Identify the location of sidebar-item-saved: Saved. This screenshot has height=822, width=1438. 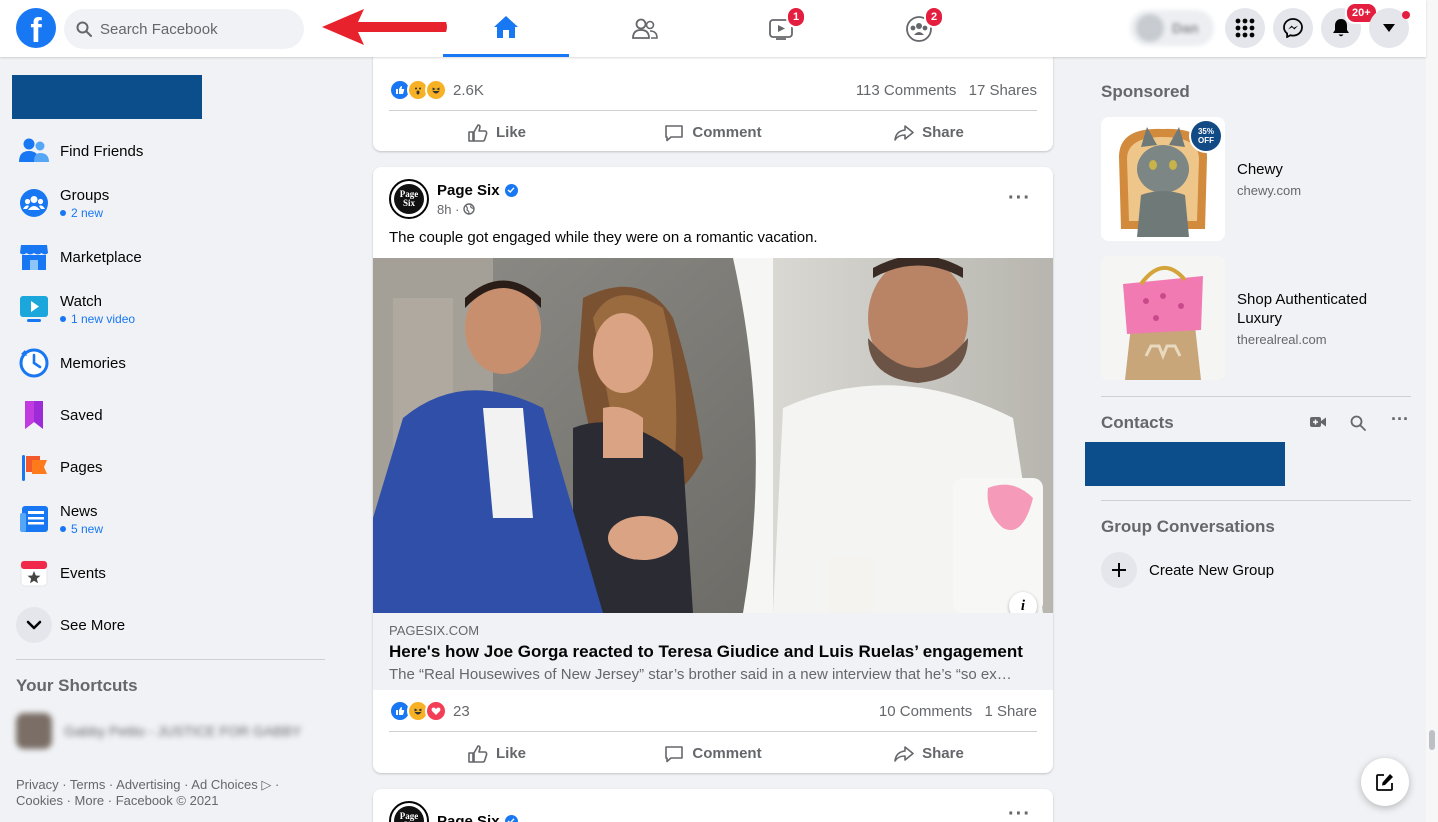
(168, 415).